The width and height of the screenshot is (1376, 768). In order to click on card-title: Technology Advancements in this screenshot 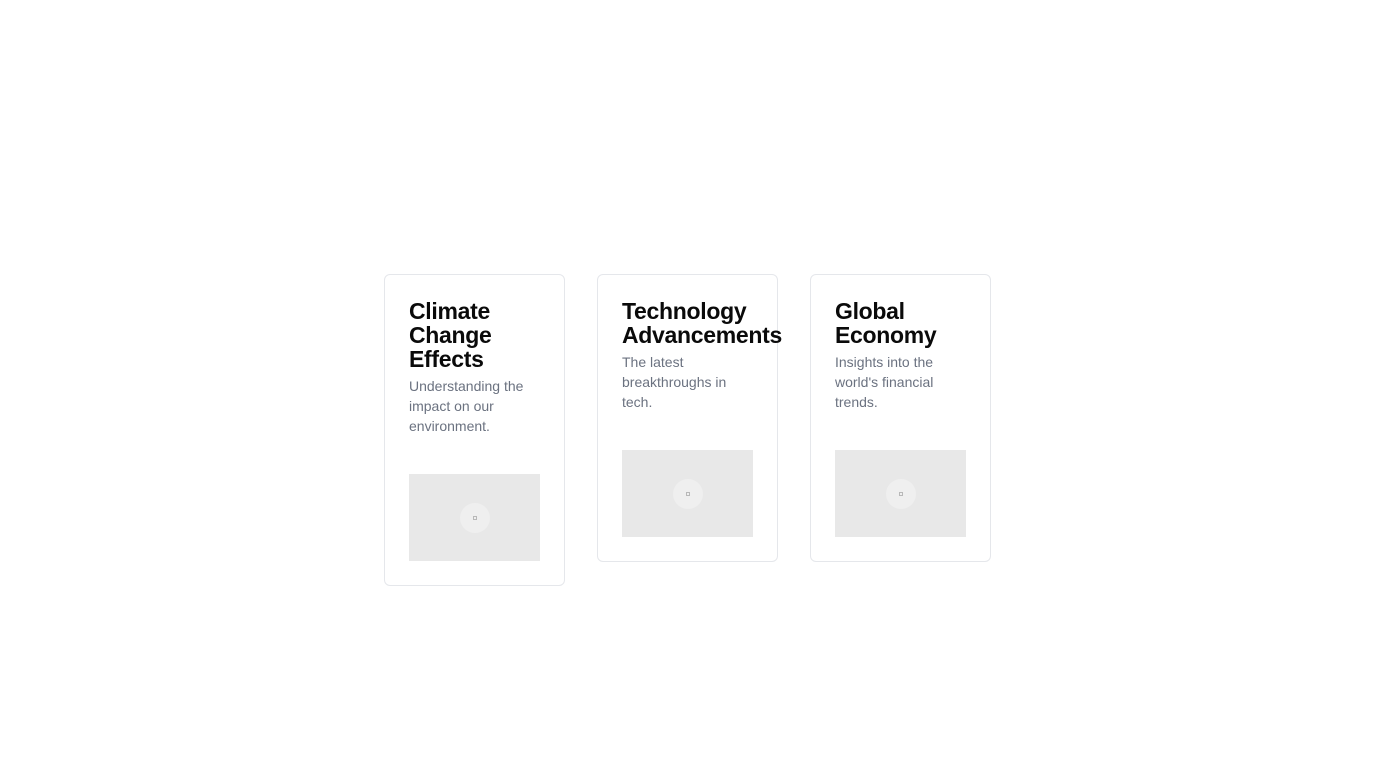, I will do `click(702, 323)`.